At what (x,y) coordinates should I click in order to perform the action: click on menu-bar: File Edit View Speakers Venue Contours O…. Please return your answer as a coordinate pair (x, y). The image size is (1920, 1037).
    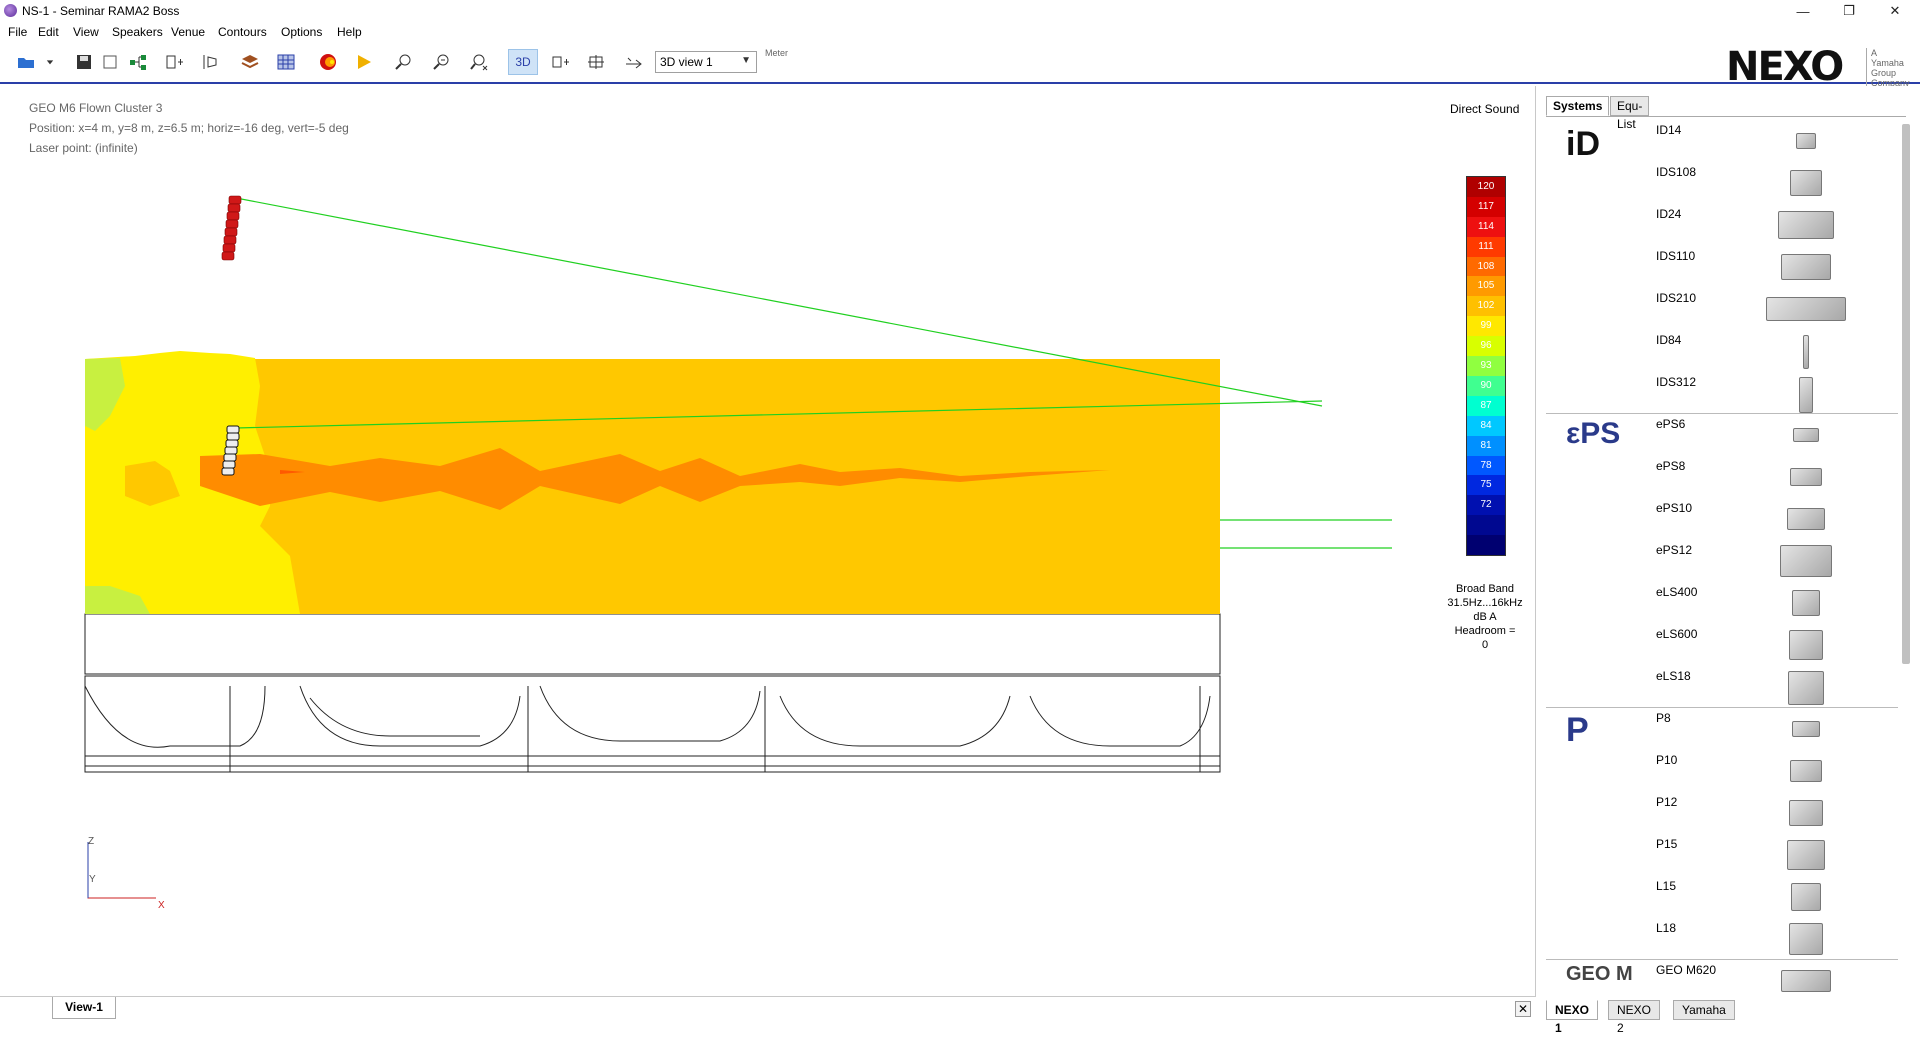
    Looking at the image, I should click on (960, 32).